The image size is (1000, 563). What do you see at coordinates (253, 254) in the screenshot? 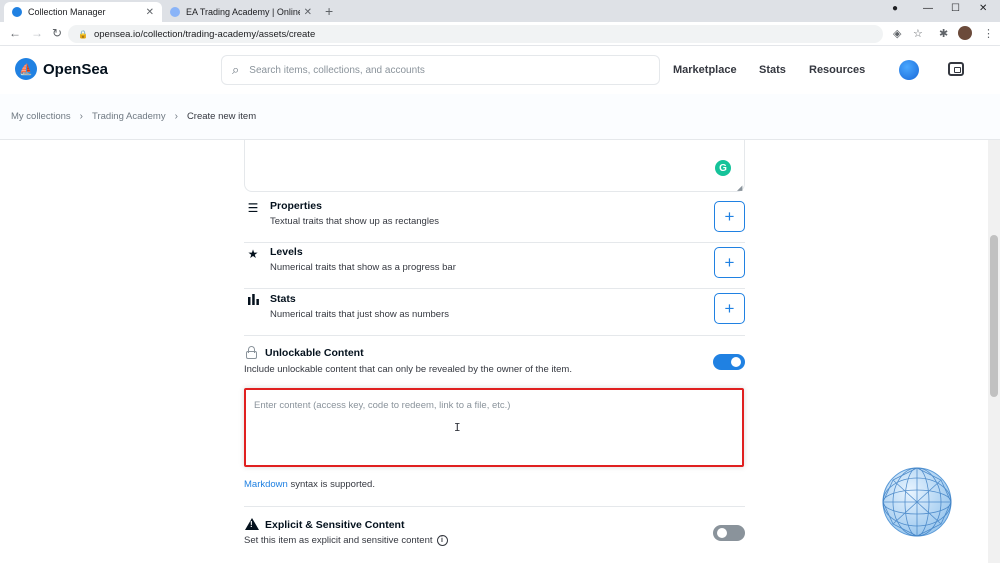
I see `star-icon: ★` at bounding box center [253, 254].